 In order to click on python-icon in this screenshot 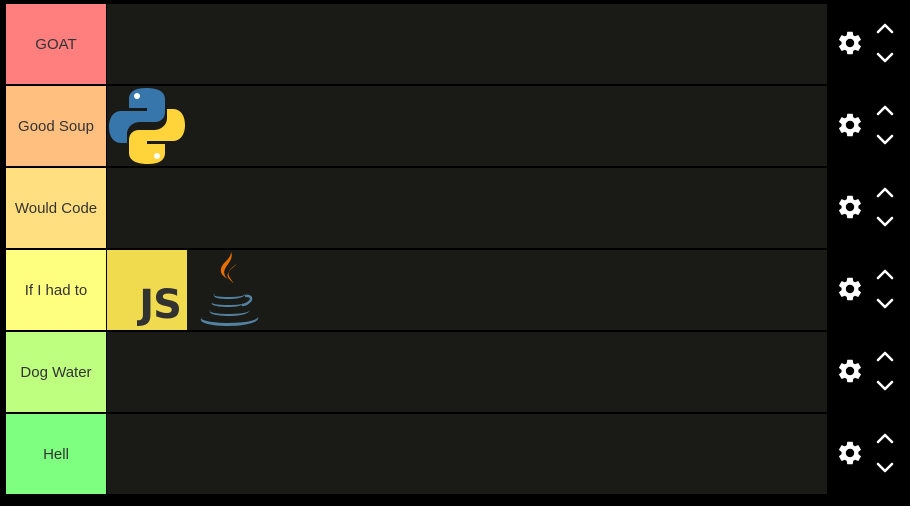, I will do `click(147, 126)`.